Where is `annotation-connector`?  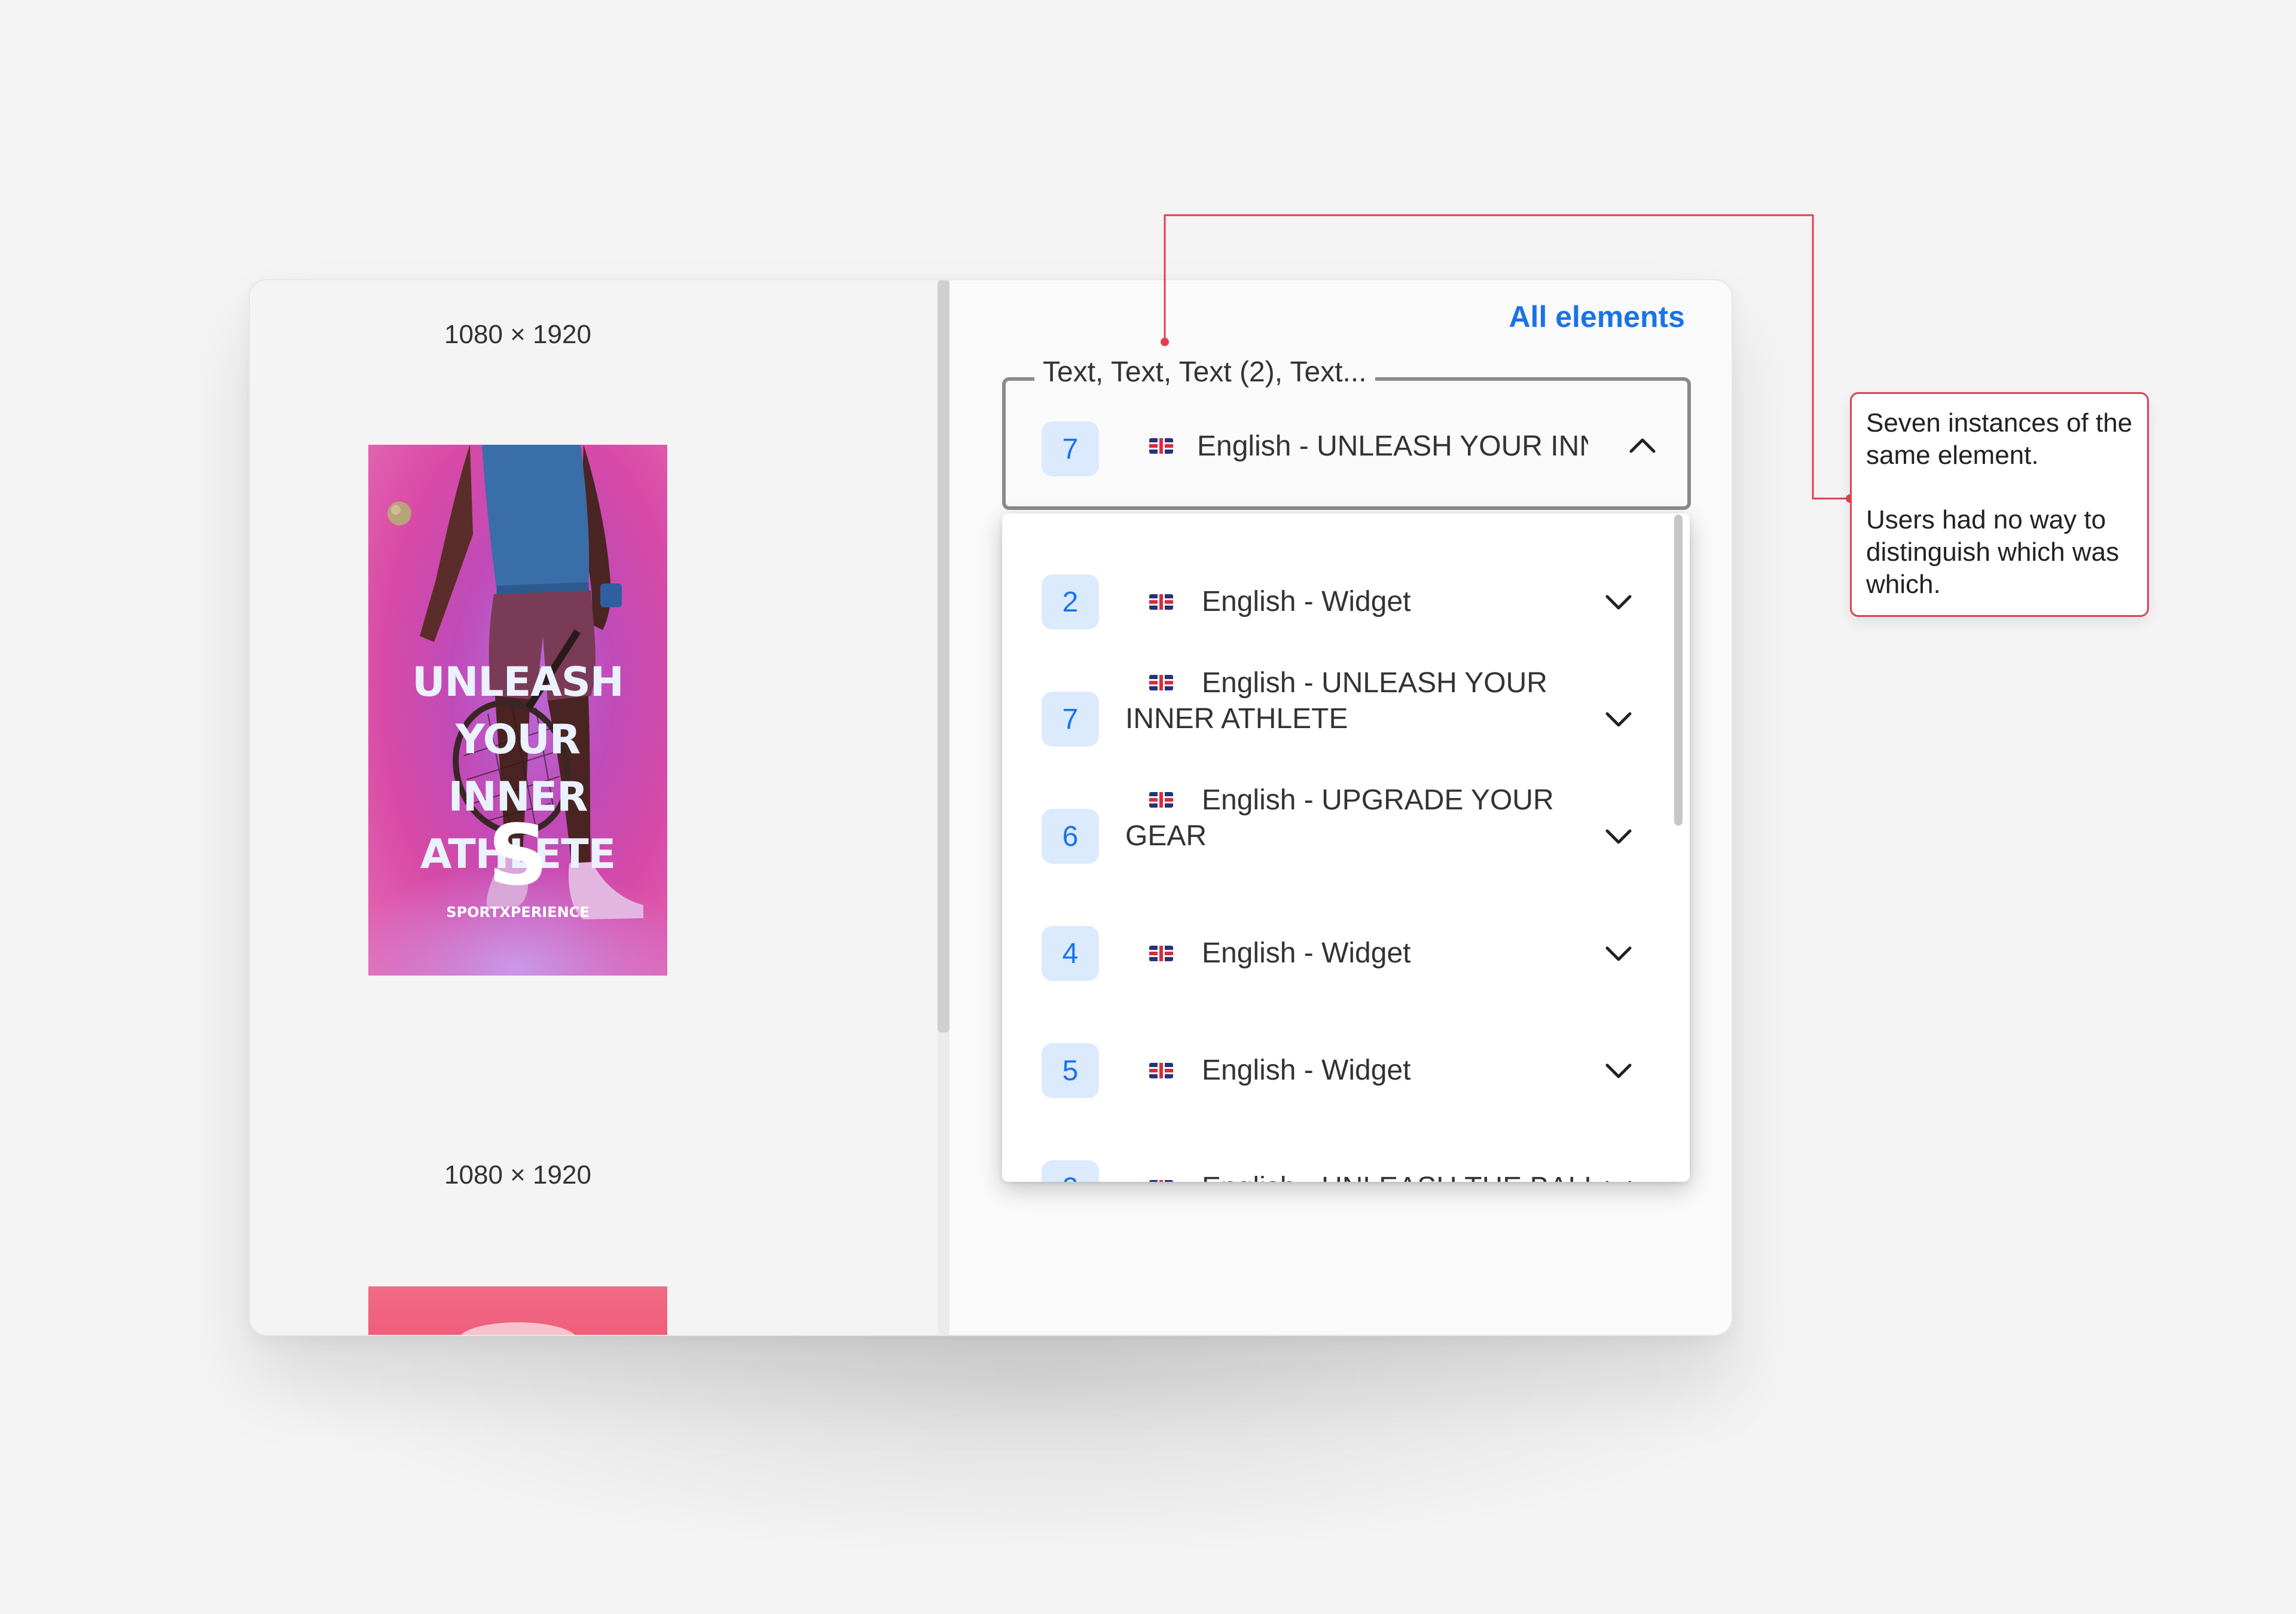 annotation-connector is located at coordinates (1507, 358).